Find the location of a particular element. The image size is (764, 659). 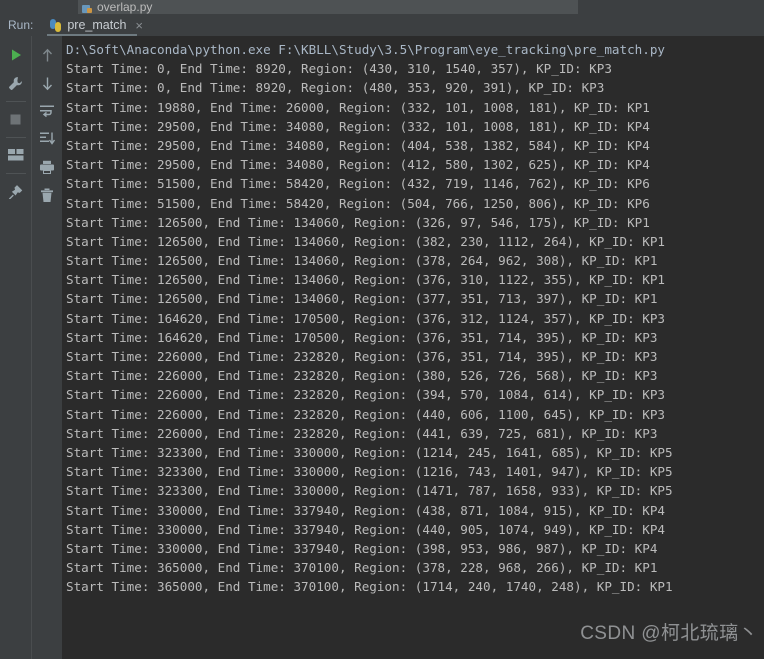

python-file-icon is located at coordinates (87, 8).